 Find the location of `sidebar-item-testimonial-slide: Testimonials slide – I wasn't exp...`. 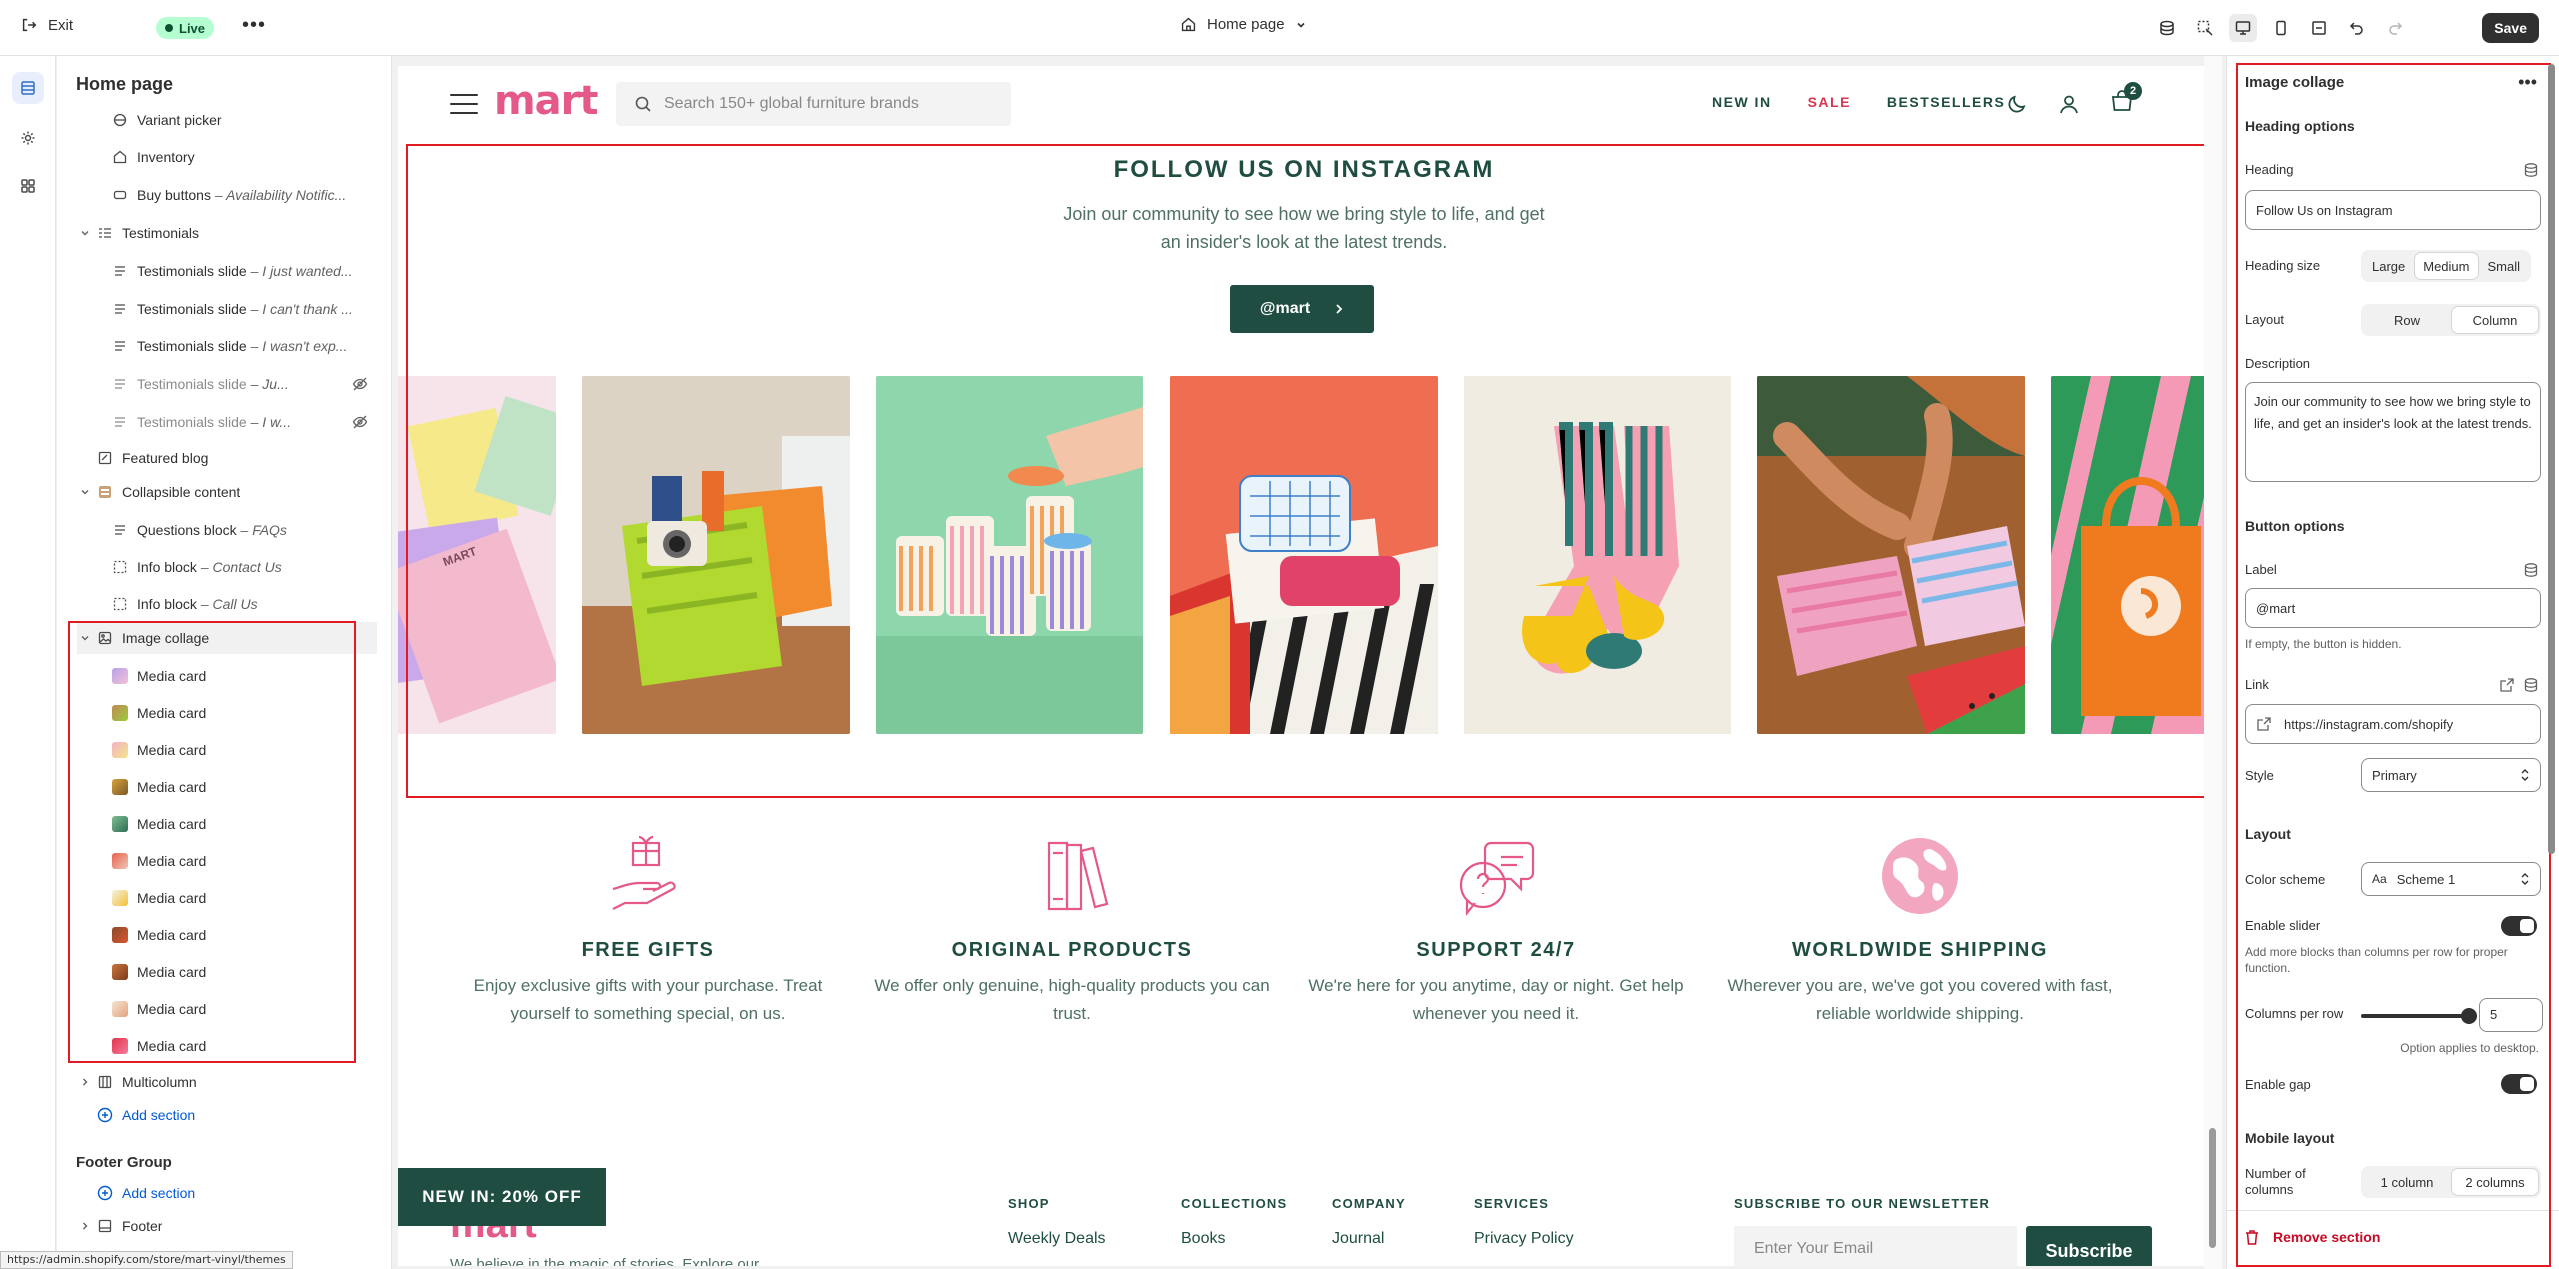

sidebar-item-testimonial-slide: Testimonials slide – I wasn't exp... is located at coordinates (251, 346).